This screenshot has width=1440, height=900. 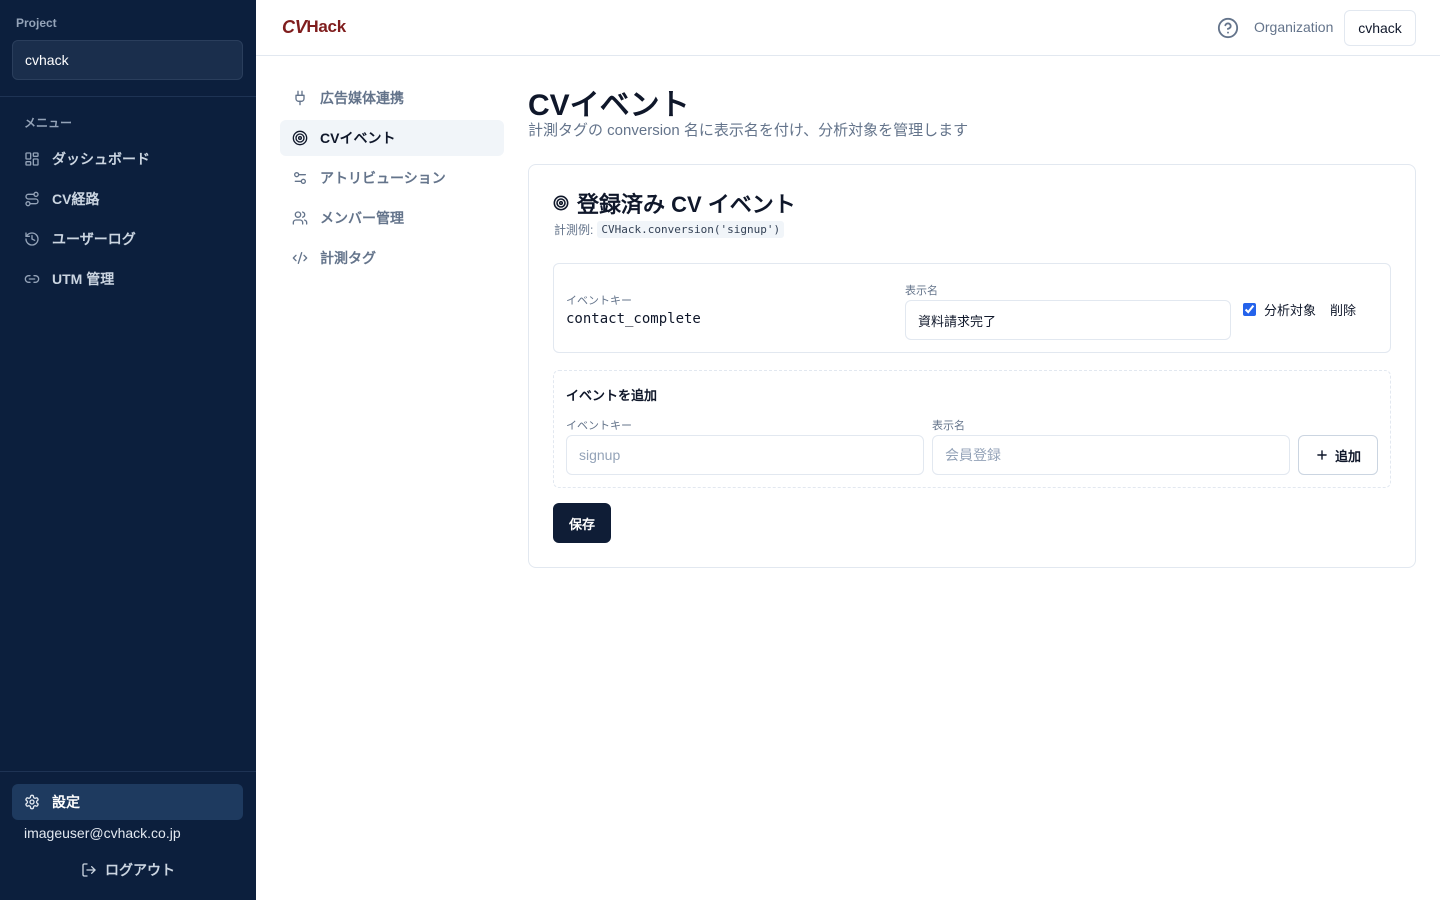 What do you see at coordinates (1347, 456) in the screenshot?
I see `add-button-label: 追加` at bounding box center [1347, 456].